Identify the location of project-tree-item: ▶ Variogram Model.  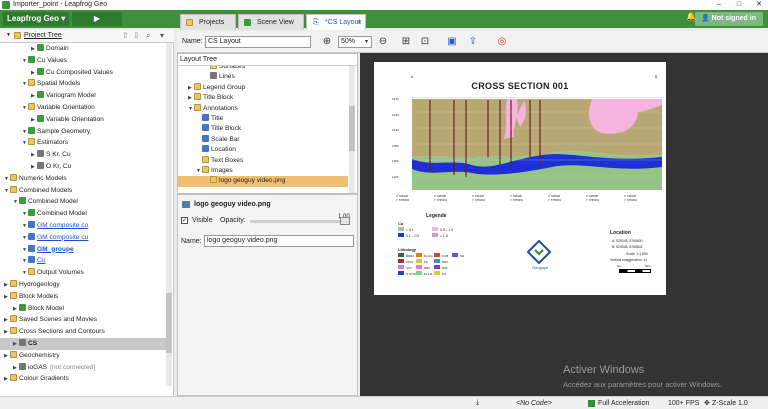
(83, 96).